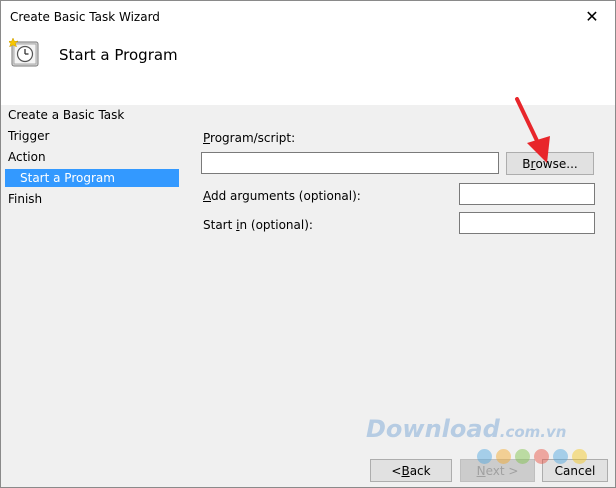 The width and height of the screenshot is (616, 488). Describe the element at coordinates (282, 196) in the screenshot. I see `add-arguments-label: Add arguments (optional):` at that location.